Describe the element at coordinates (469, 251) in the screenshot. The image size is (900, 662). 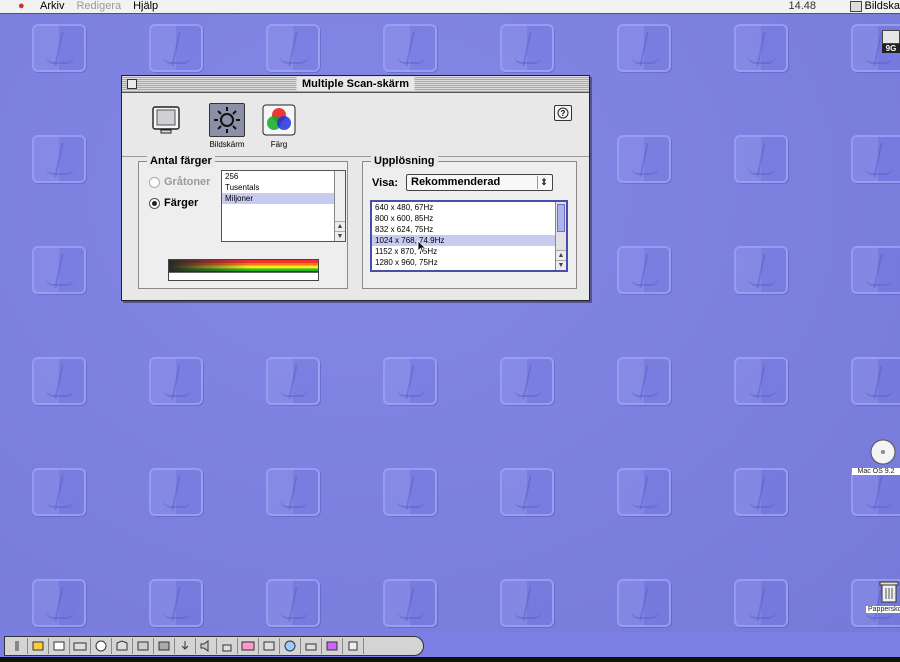
I see `resolution-option: 1152 x 870, 75Hz` at that location.